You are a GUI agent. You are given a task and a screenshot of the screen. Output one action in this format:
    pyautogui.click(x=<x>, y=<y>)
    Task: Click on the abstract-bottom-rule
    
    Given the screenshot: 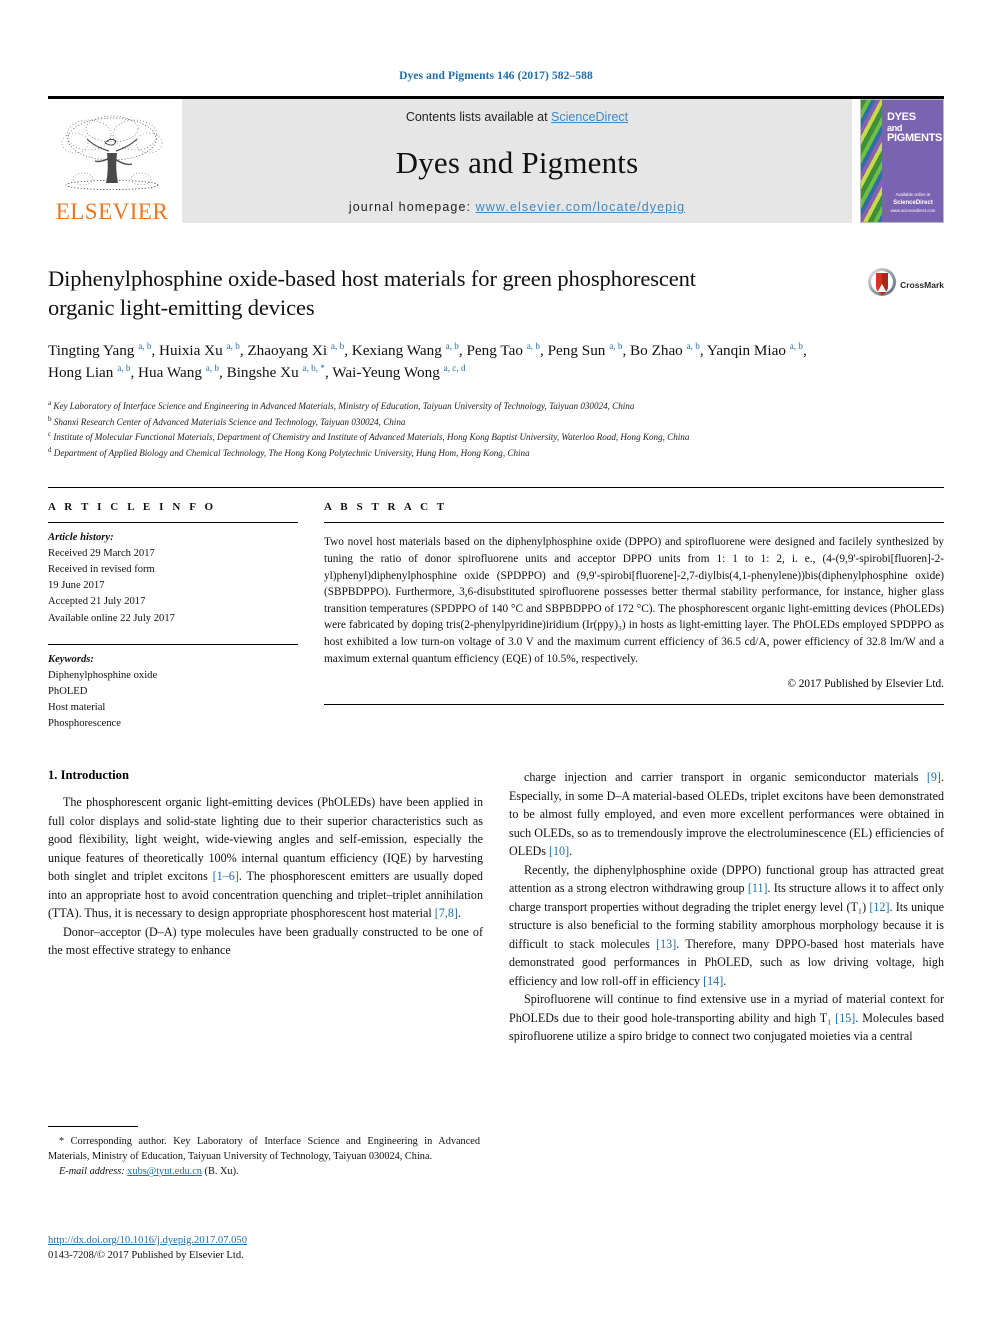 What is the action you would take?
    pyautogui.click(x=634, y=705)
    